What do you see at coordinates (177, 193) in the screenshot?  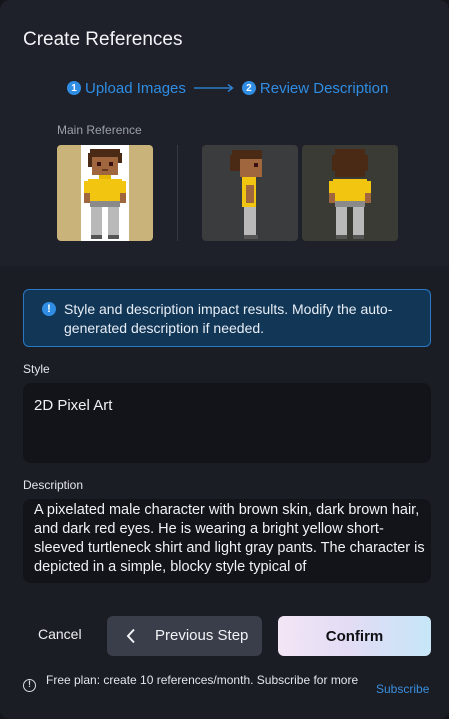 I see `reference-divider` at bounding box center [177, 193].